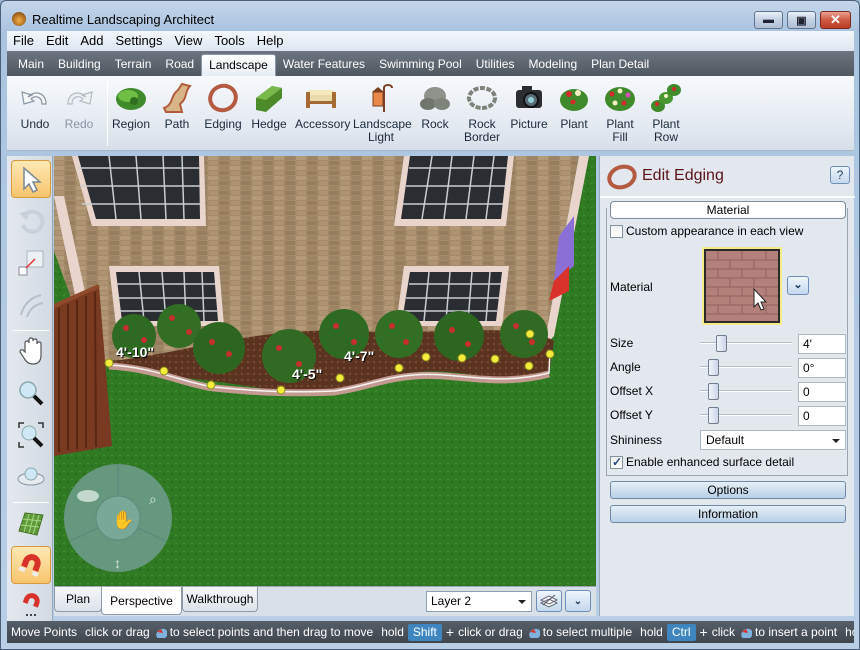 The width and height of the screenshot is (860, 650). Describe the element at coordinates (822, 392) in the screenshot. I see `offset-x-input: 0` at that location.